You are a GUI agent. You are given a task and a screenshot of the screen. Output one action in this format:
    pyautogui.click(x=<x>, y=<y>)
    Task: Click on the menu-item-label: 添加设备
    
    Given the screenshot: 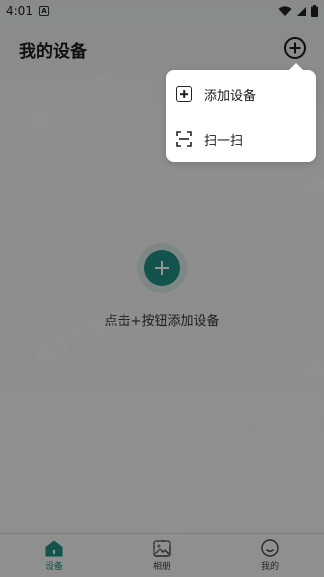 What is the action you would take?
    pyautogui.click(x=230, y=96)
    